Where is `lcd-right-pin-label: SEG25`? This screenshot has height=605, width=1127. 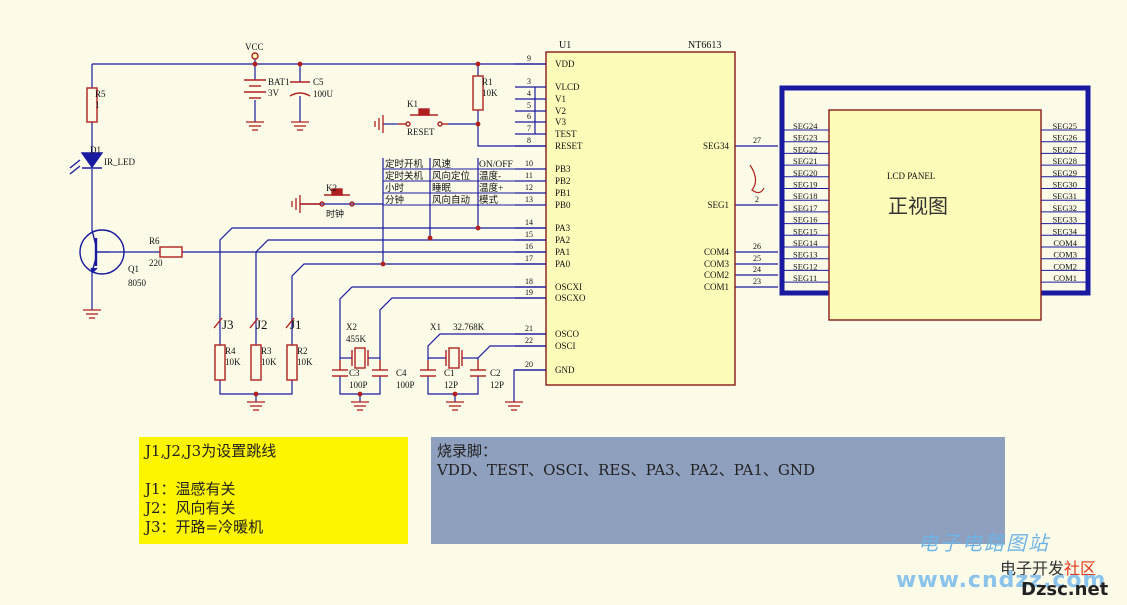
lcd-right-pin-label: SEG25 is located at coordinates (1064, 126).